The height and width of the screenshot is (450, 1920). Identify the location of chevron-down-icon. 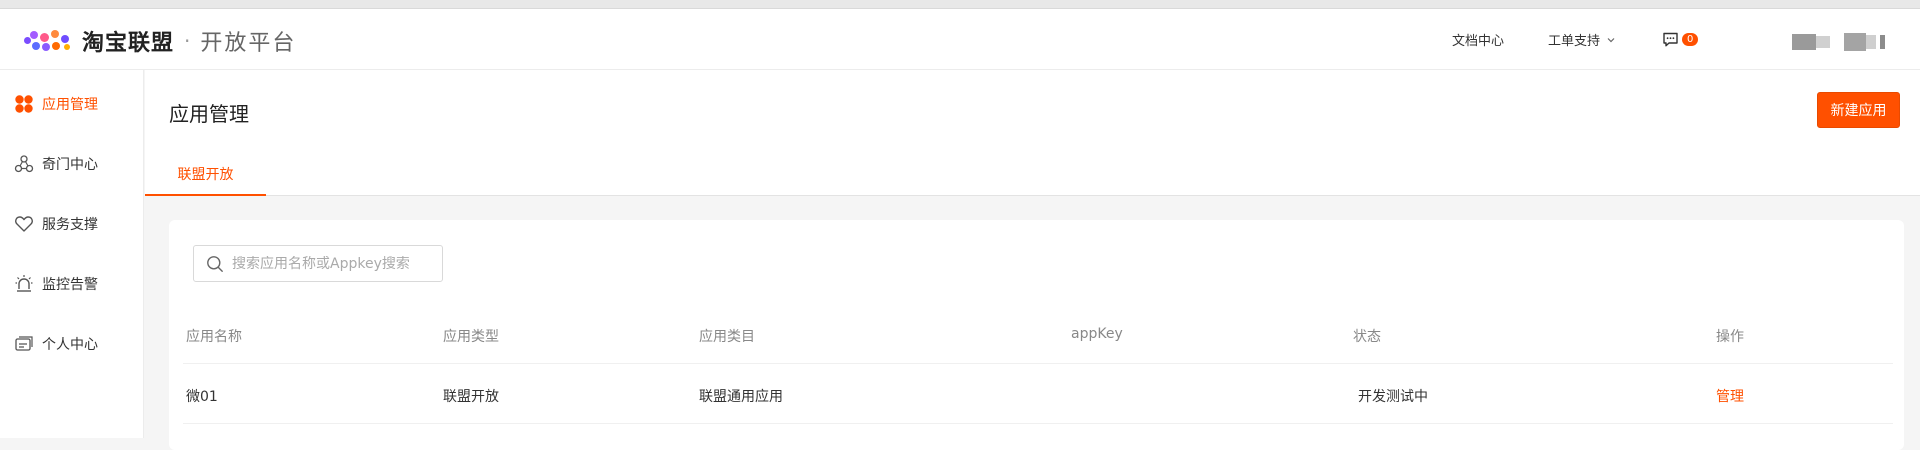
(1611, 40).